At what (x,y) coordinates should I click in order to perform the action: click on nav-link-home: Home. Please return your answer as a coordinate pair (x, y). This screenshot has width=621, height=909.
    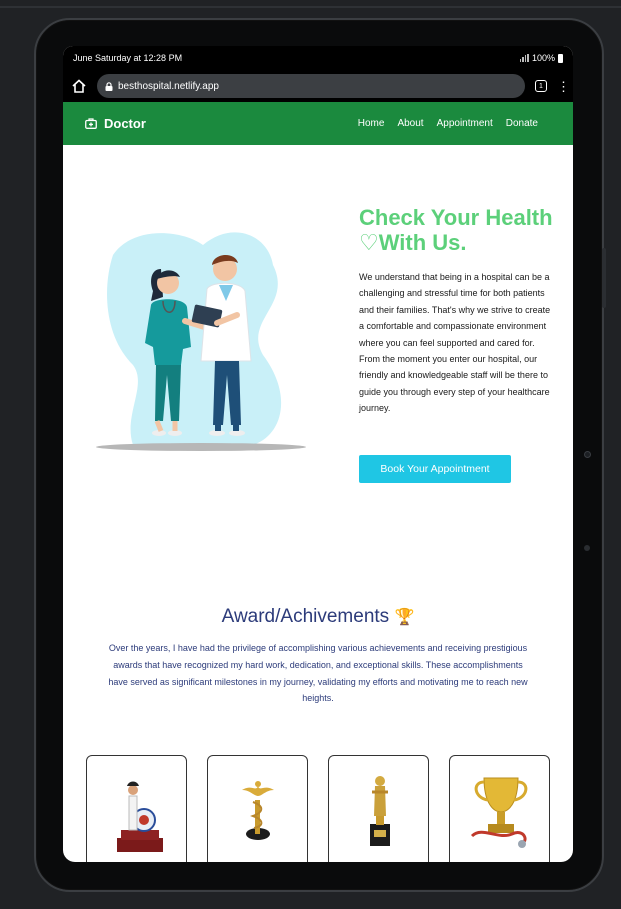
    Looking at the image, I should click on (371, 123).